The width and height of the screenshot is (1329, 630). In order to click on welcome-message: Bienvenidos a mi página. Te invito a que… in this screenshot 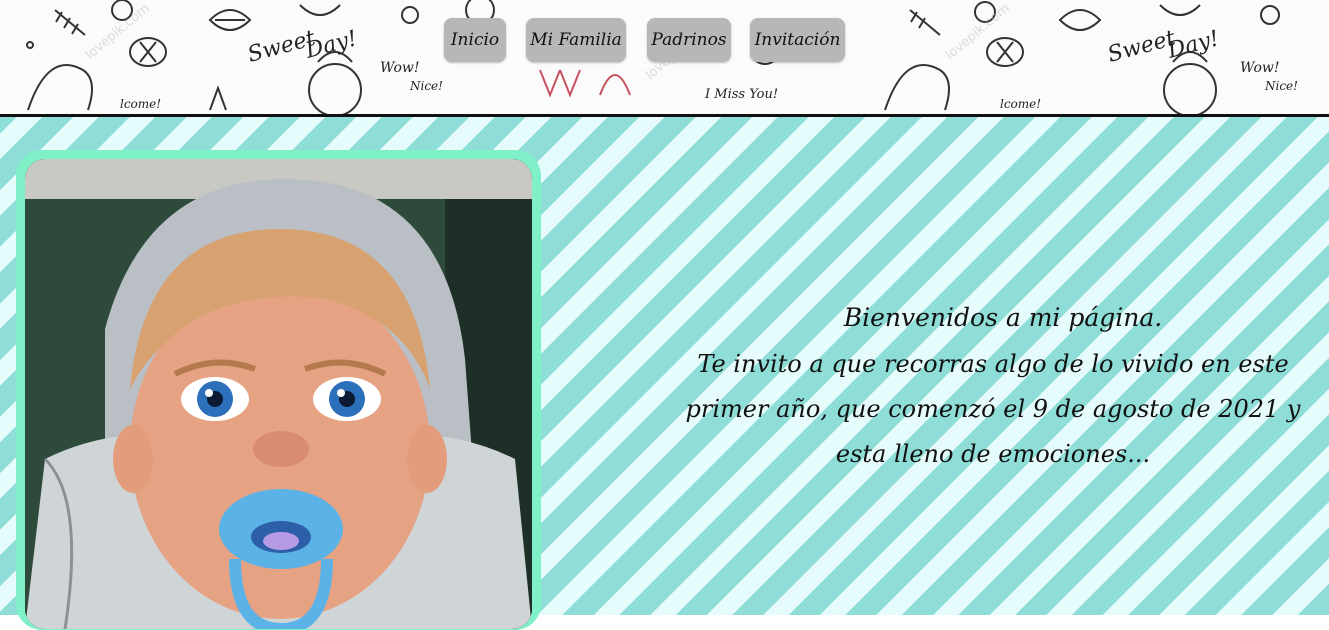, I will do `click(993, 389)`.